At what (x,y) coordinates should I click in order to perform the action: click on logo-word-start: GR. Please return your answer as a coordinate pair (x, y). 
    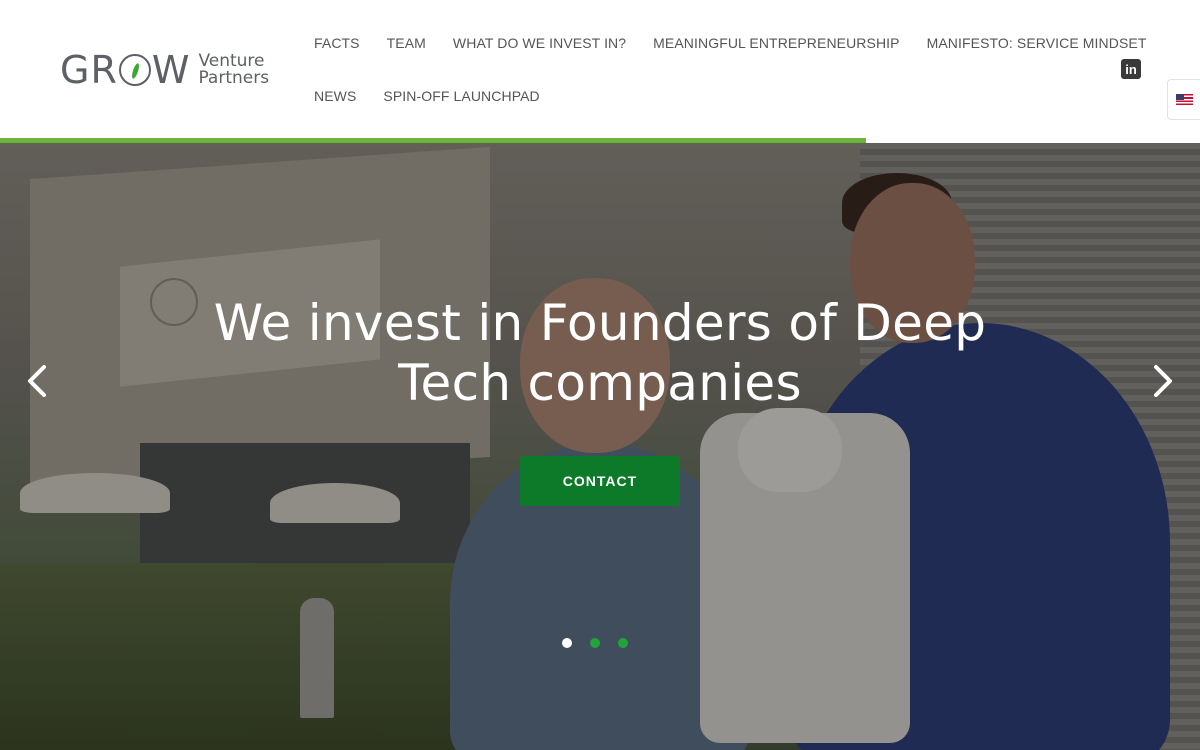
    Looking at the image, I should click on (89, 70).